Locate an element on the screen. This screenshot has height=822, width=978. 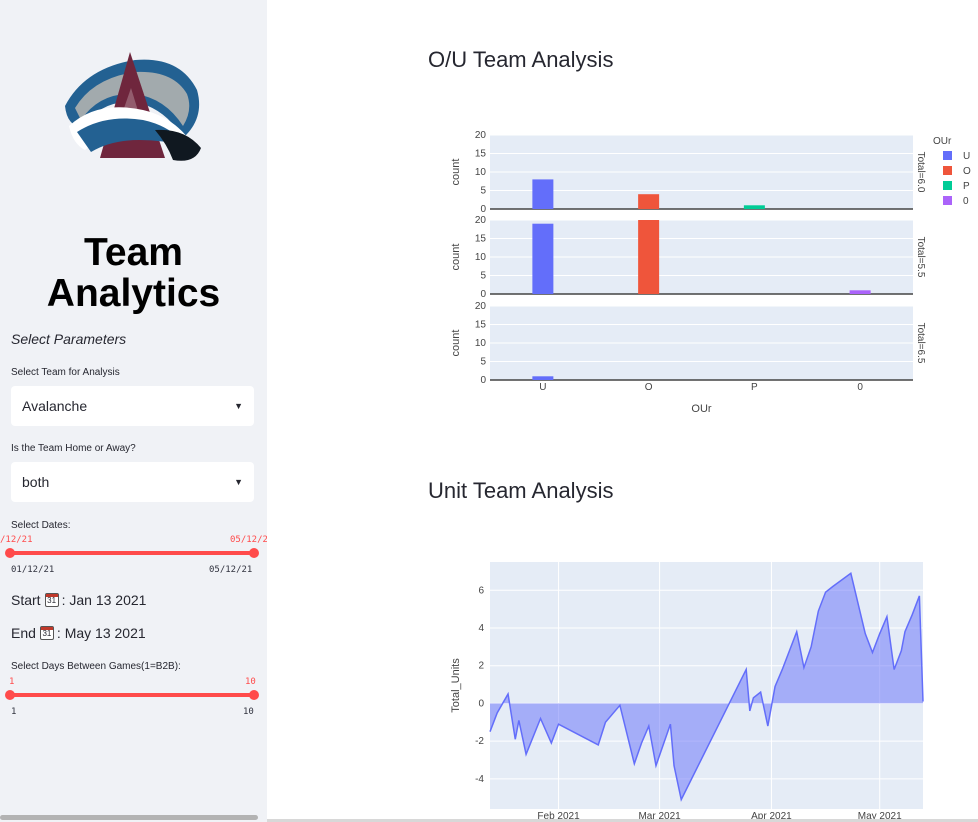
end-label: End is located at coordinates (23, 633).